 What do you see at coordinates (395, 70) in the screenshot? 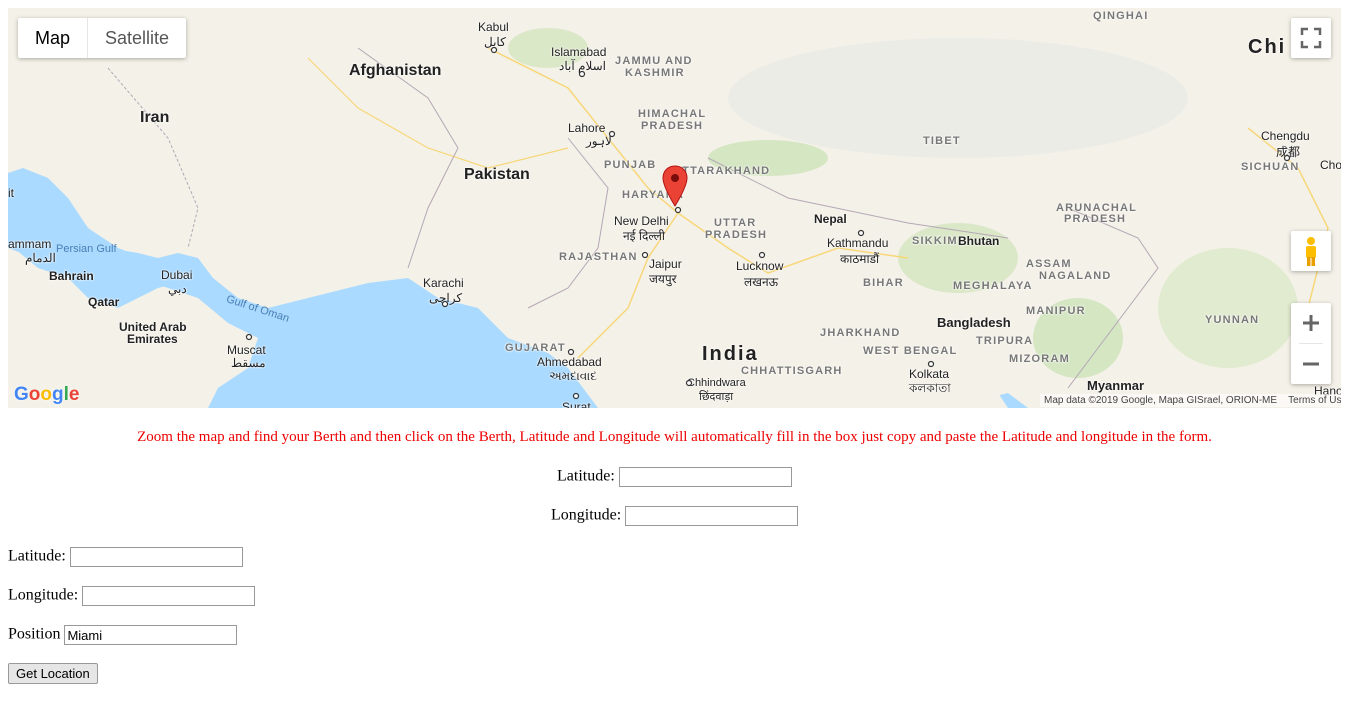
I see `map-label-afghanistan: Afghanistan` at bounding box center [395, 70].